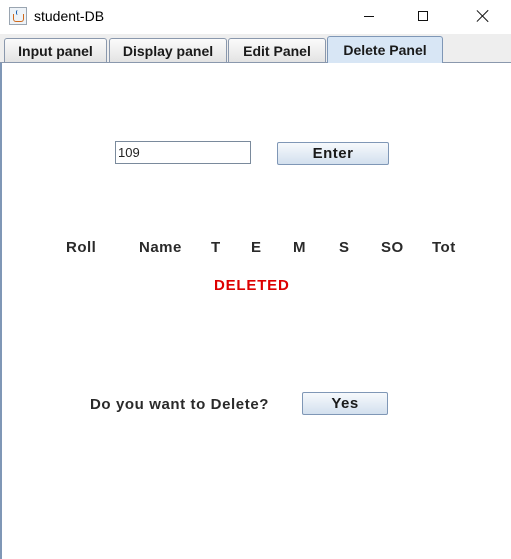 The width and height of the screenshot is (511, 559). Describe the element at coordinates (392, 247) in the screenshot. I see `column-header-so: SO` at that location.